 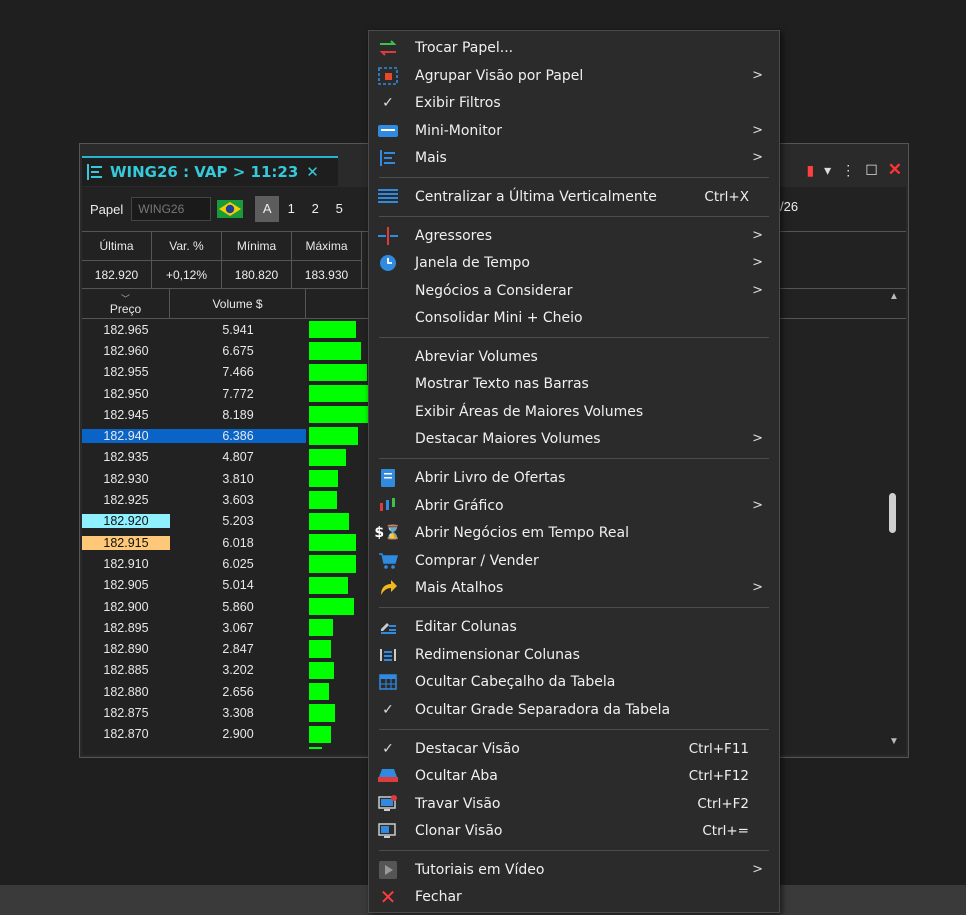 I want to click on window-close-icon: ✕, so click(x=895, y=170).